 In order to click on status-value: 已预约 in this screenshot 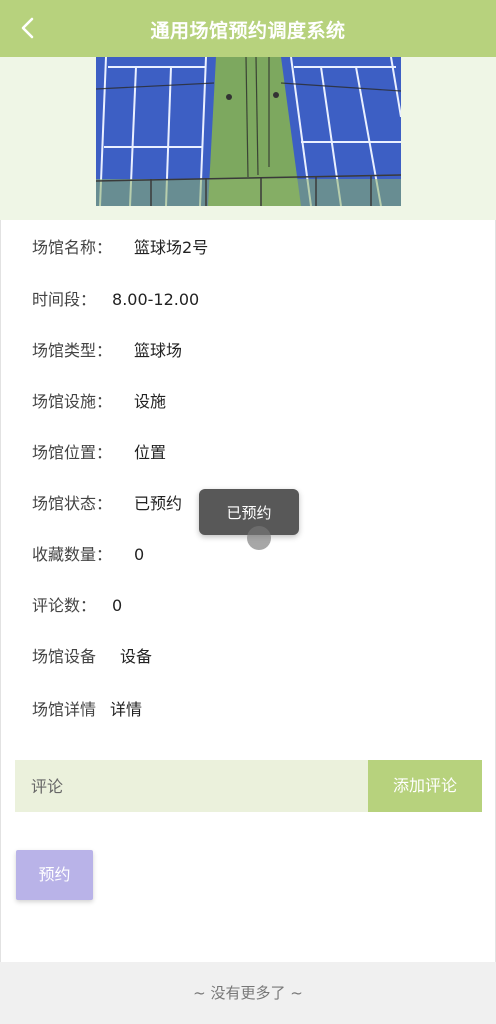, I will do `click(158, 503)`.